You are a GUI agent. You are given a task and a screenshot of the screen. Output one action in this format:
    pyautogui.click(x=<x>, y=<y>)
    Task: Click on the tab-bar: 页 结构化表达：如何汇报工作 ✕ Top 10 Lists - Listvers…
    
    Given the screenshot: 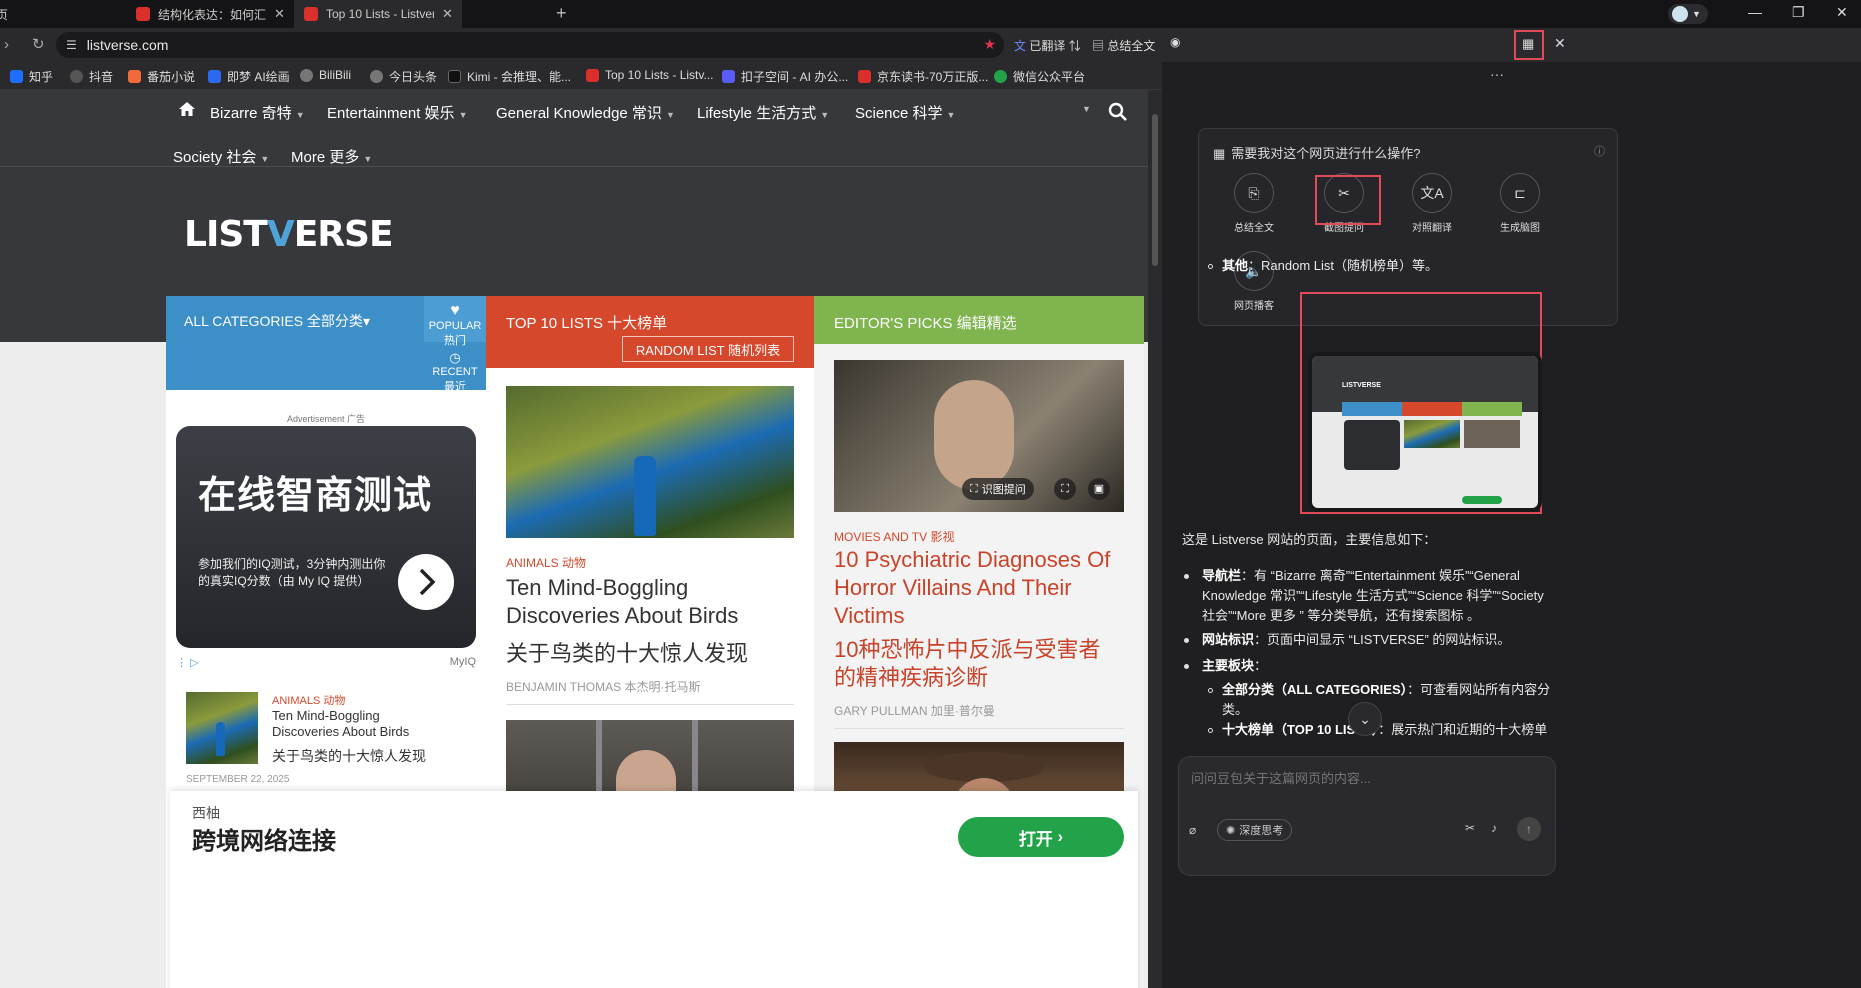 What is the action you would take?
    pyautogui.click(x=930, y=14)
    